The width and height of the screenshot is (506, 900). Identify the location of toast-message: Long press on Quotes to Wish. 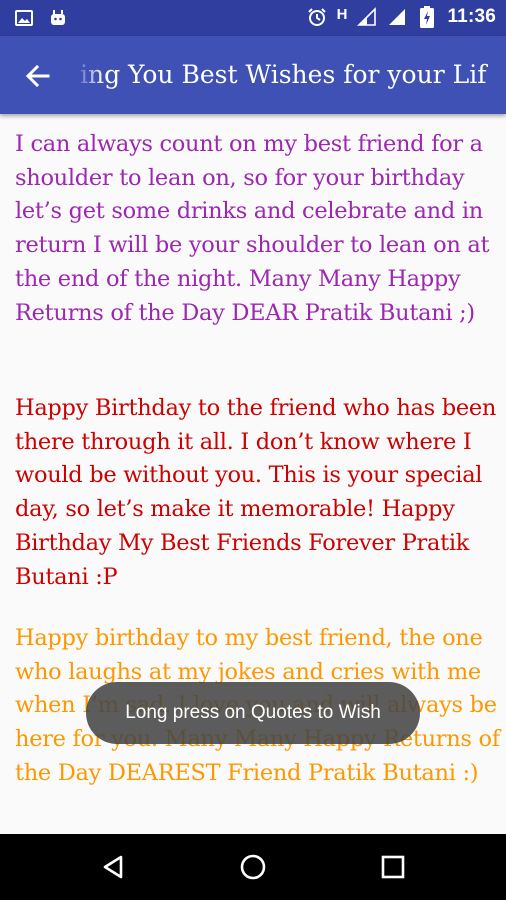
(253, 713).